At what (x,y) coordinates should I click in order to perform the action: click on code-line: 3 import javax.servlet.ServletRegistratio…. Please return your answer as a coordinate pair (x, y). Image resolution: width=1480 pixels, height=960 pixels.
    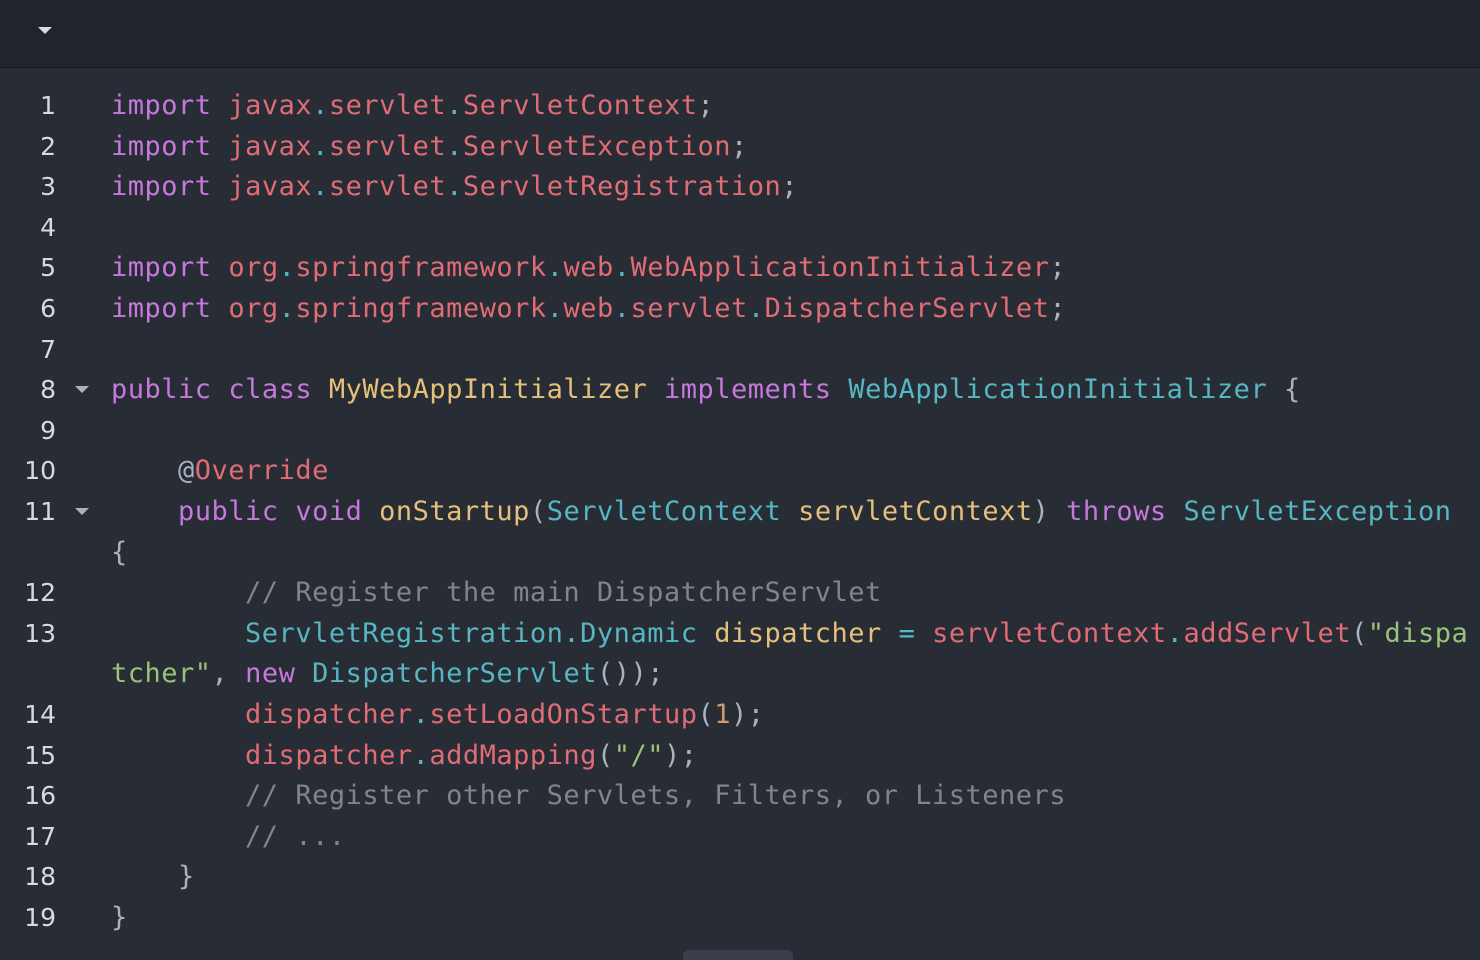
    Looking at the image, I should click on (740, 187).